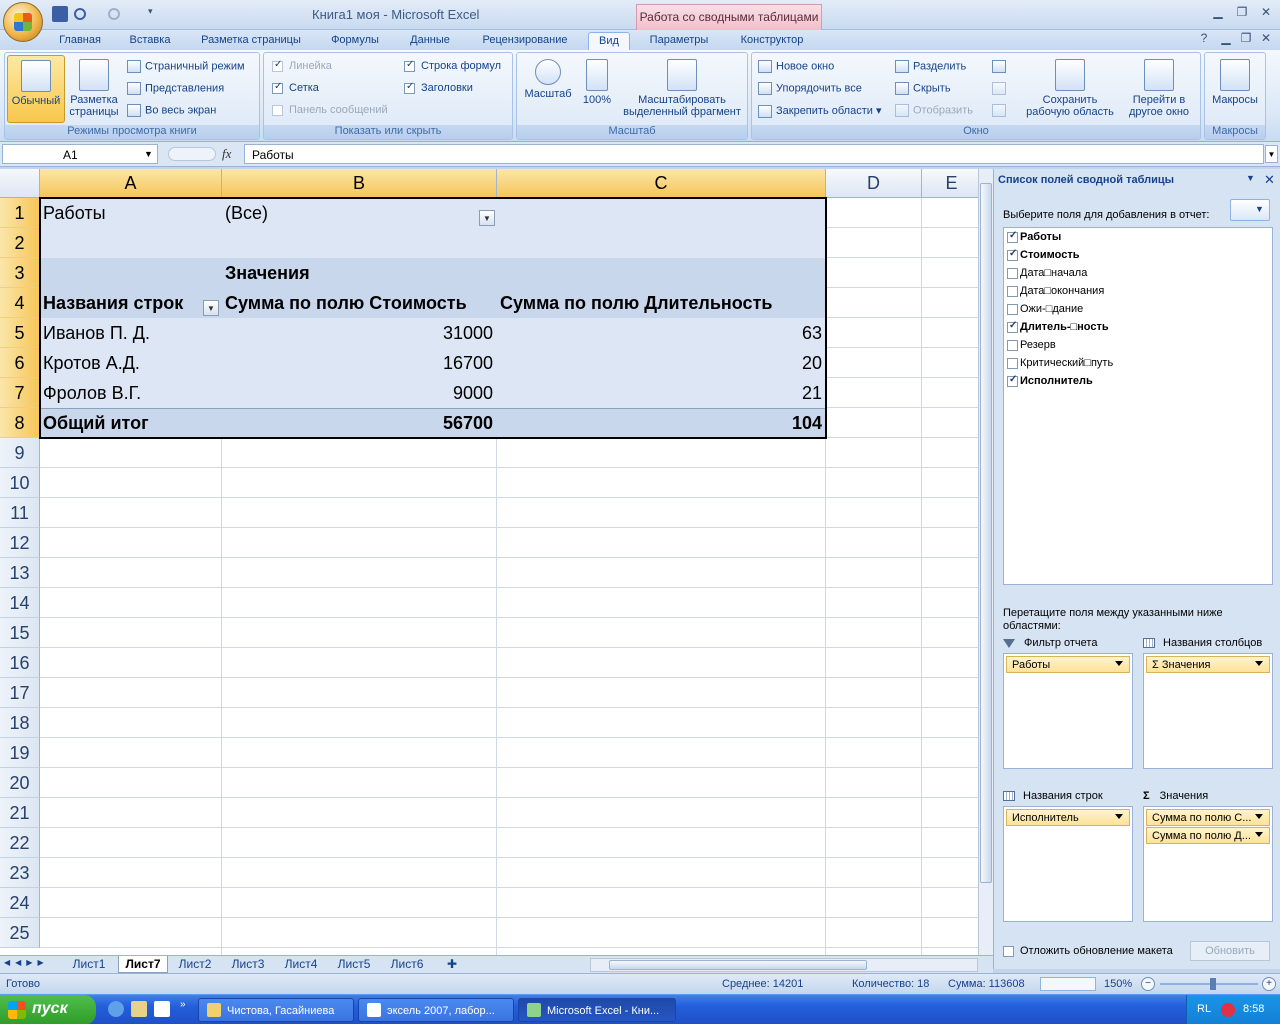  Describe the element at coordinates (226, 154) in the screenshot. I see `insert-function-button: fx` at that location.